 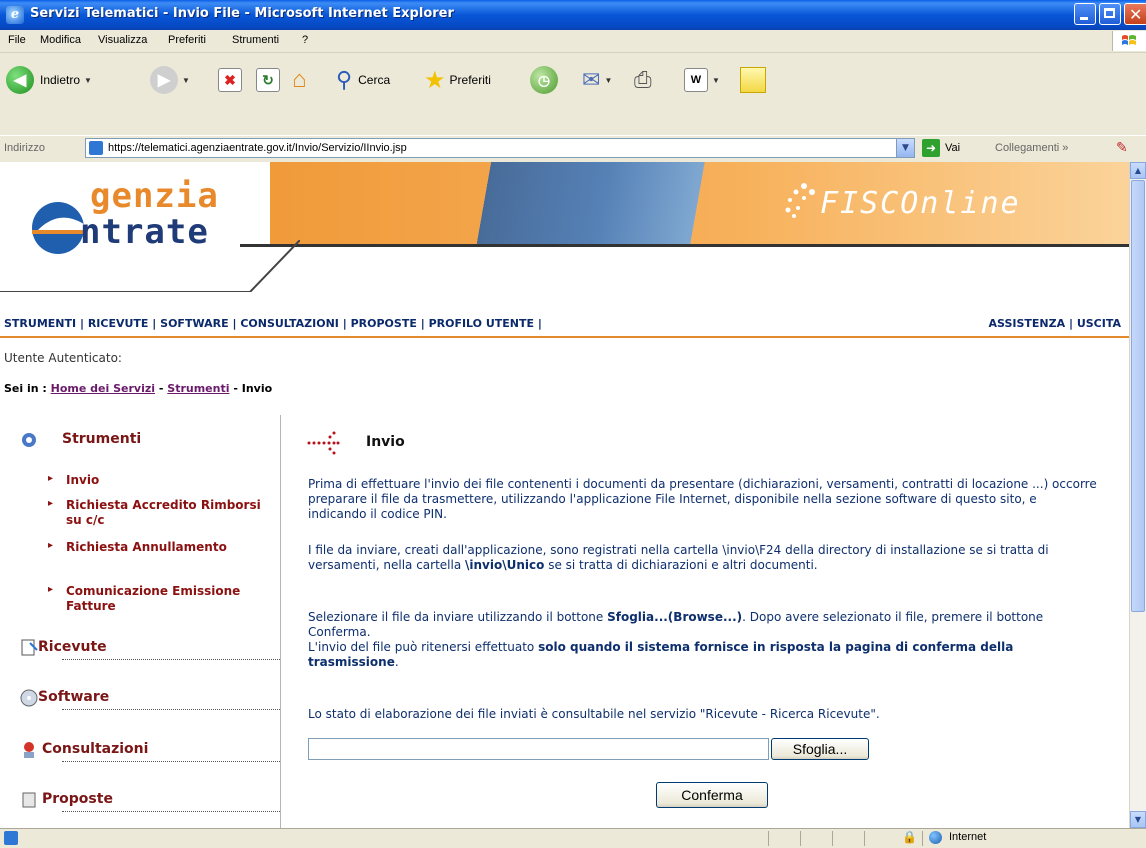 I want to click on word-icon: W, so click(x=696, y=80).